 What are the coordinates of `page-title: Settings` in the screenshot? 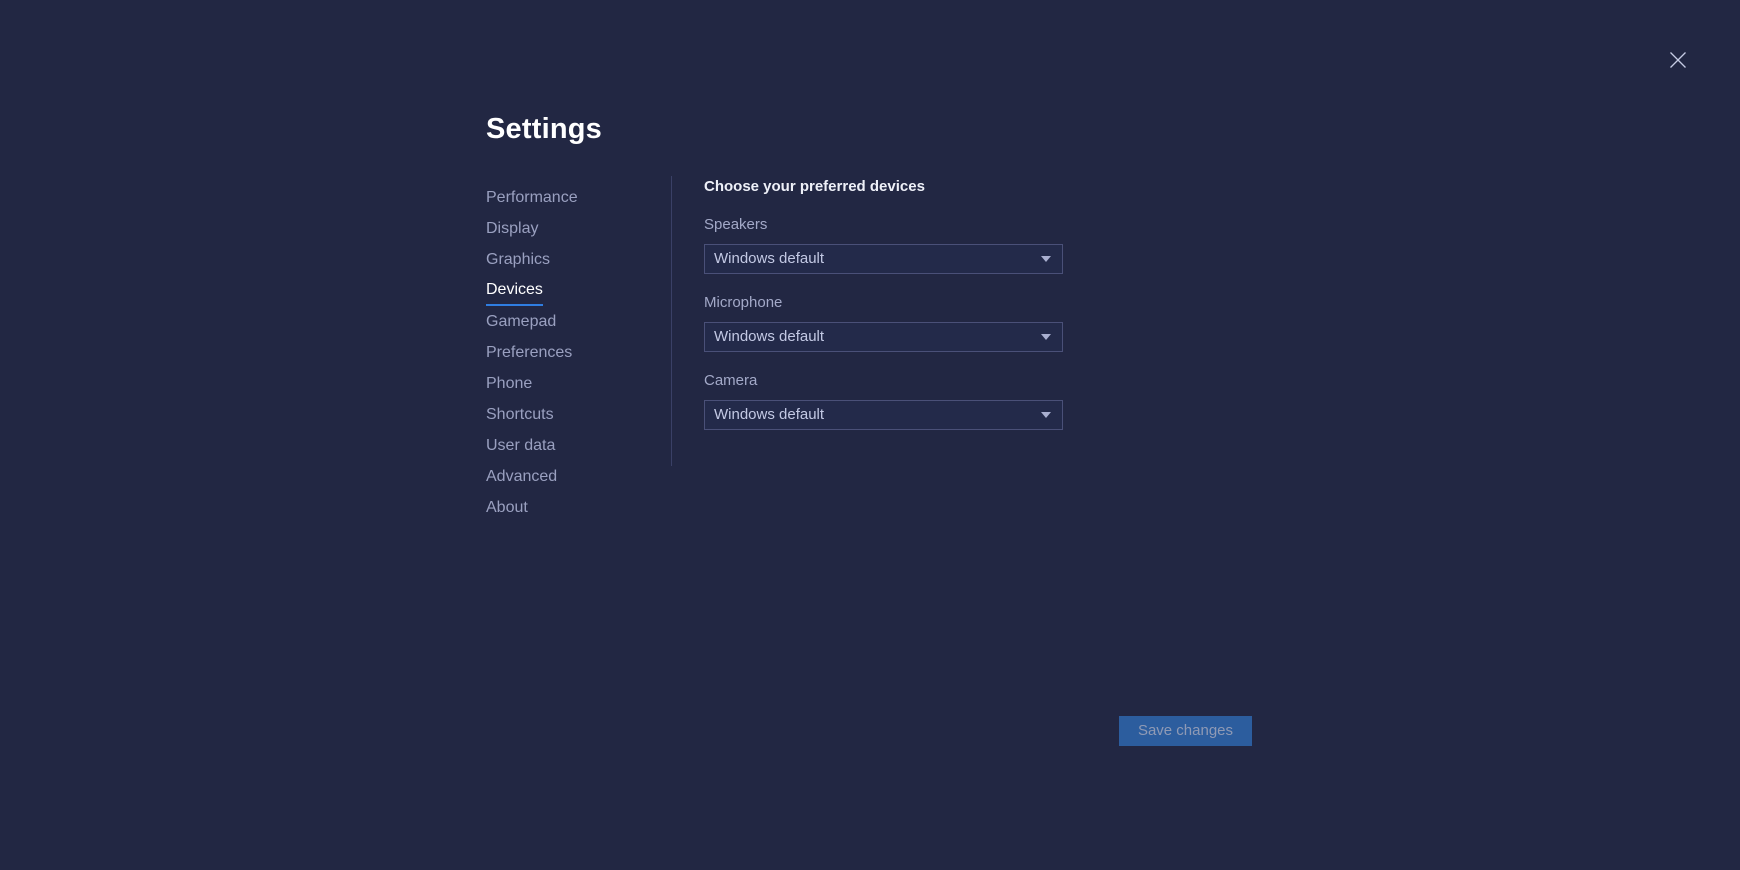 It's located at (544, 129).